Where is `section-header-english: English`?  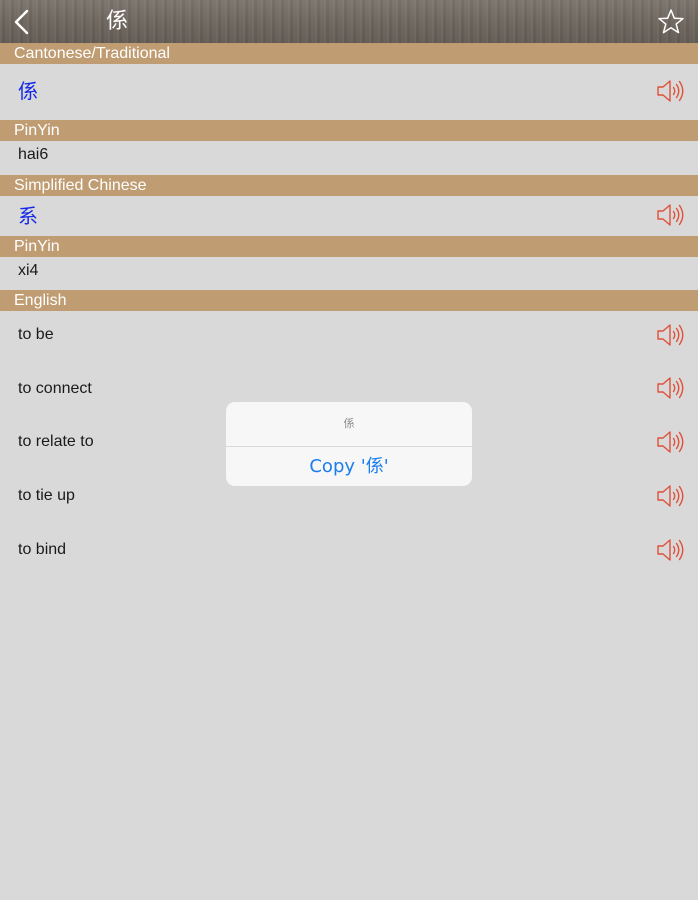
section-header-english: English is located at coordinates (349, 300).